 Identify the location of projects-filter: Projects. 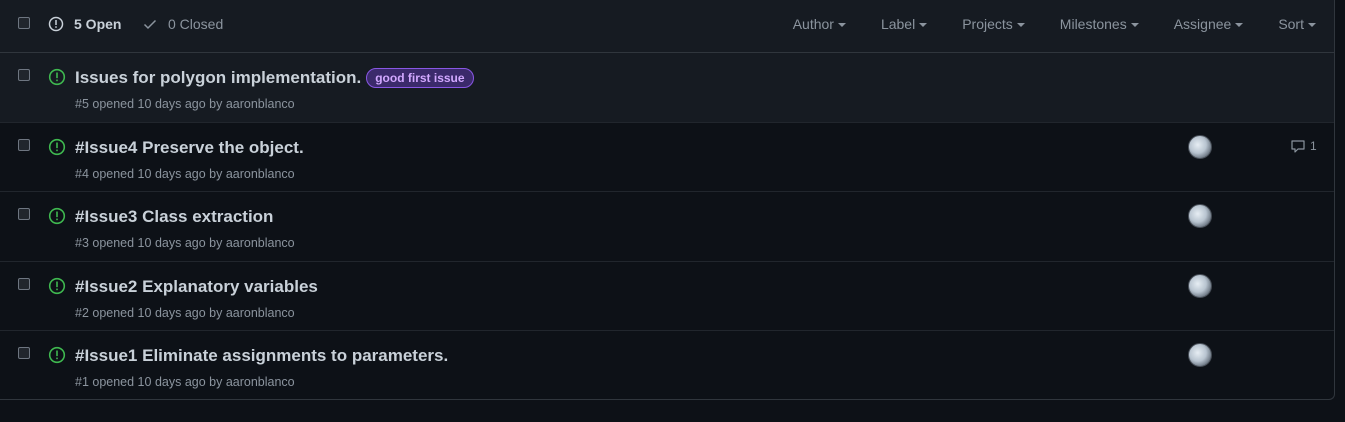
(993, 24).